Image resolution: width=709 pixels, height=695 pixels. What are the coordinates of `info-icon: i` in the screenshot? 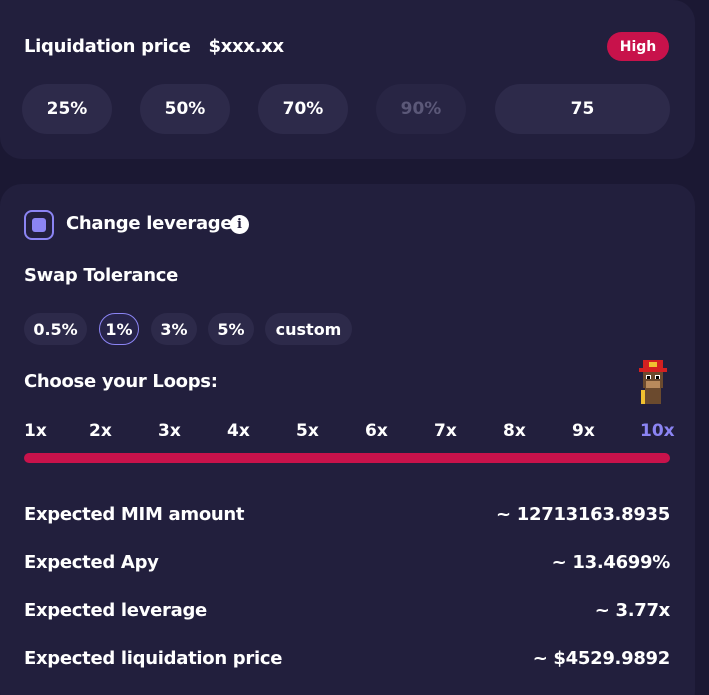 It's located at (239, 224).